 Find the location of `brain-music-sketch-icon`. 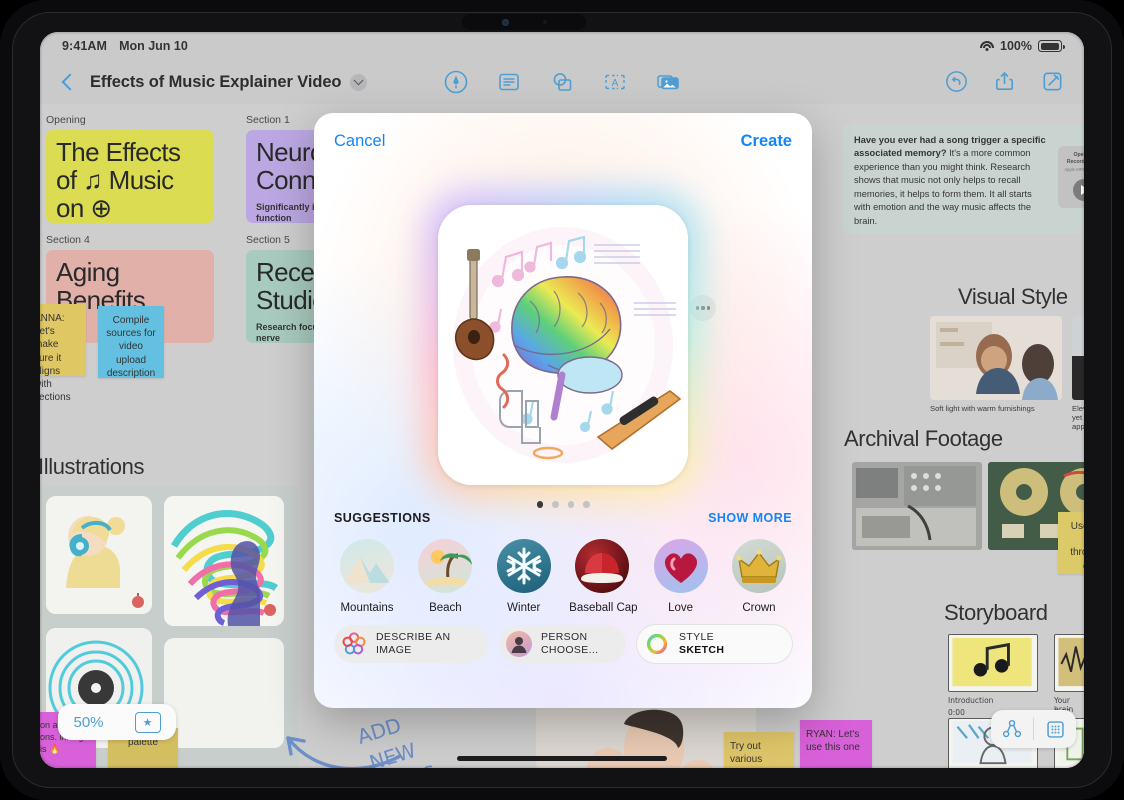

brain-music-sketch-icon is located at coordinates (563, 345).